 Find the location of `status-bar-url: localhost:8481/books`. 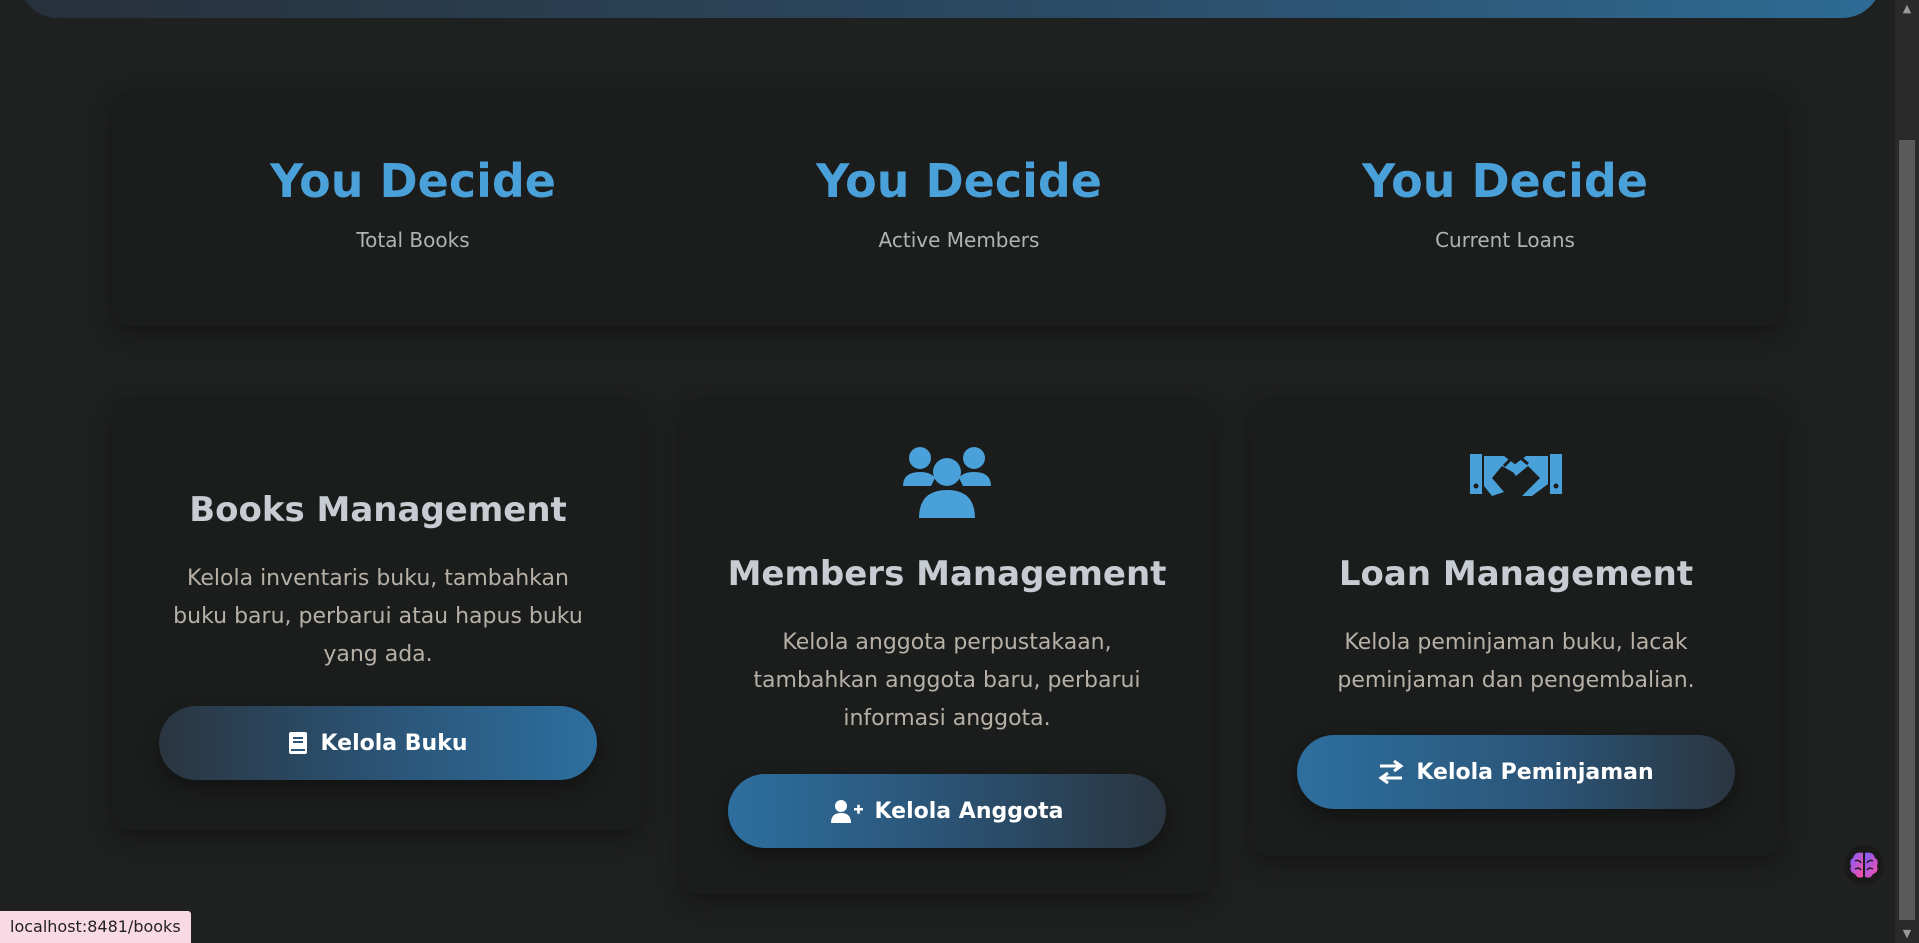

status-bar-url: localhost:8481/books is located at coordinates (95, 927).